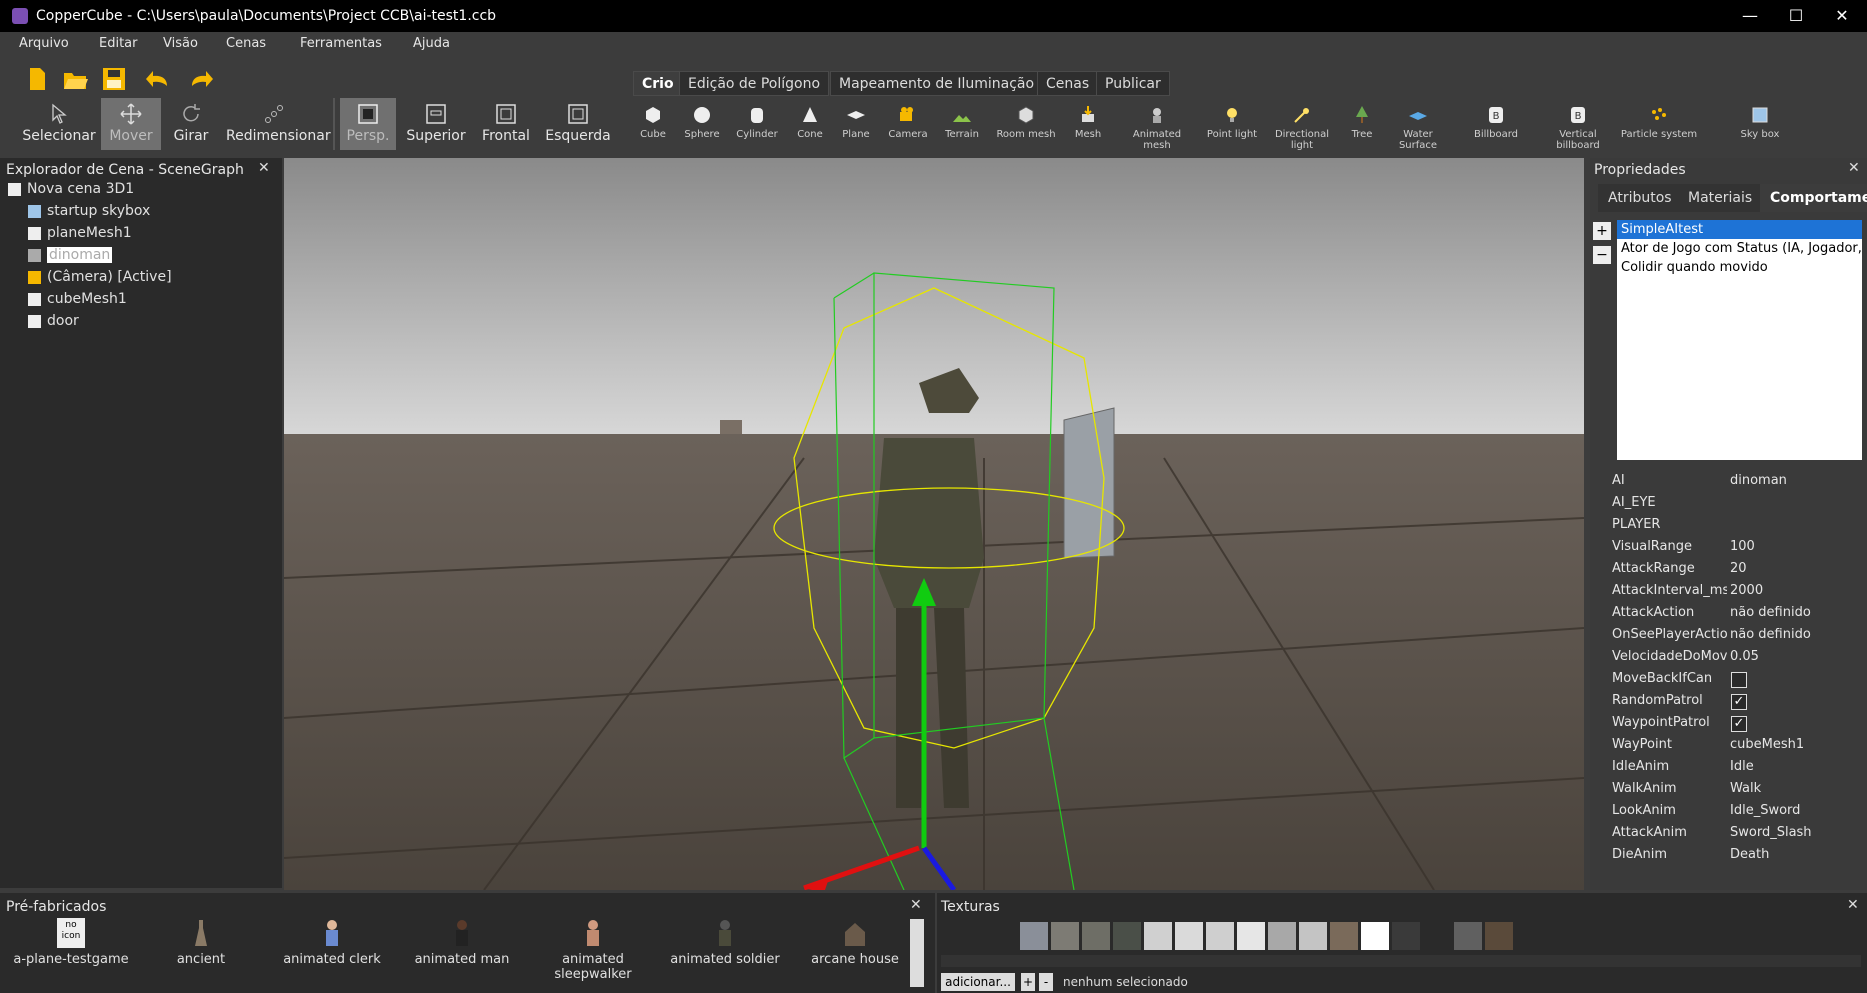 The image size is (1867, 993). Describe the element at coordinates (1750, 16) in the screenshot. I see `minimize-button: —` at that location.